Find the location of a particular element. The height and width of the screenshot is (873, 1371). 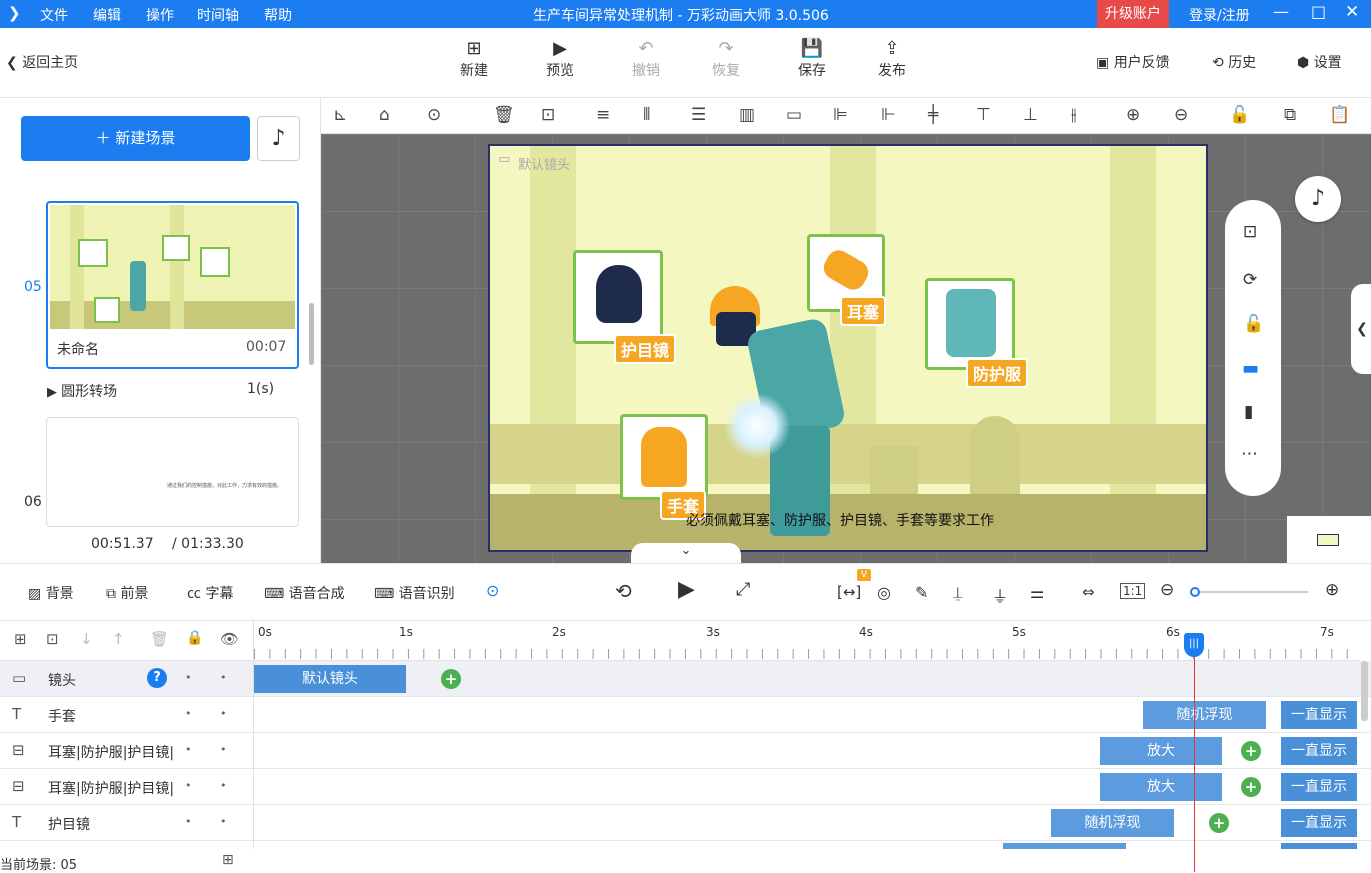

login-button: 登录/注册 is located at coordinates (1219, 15).